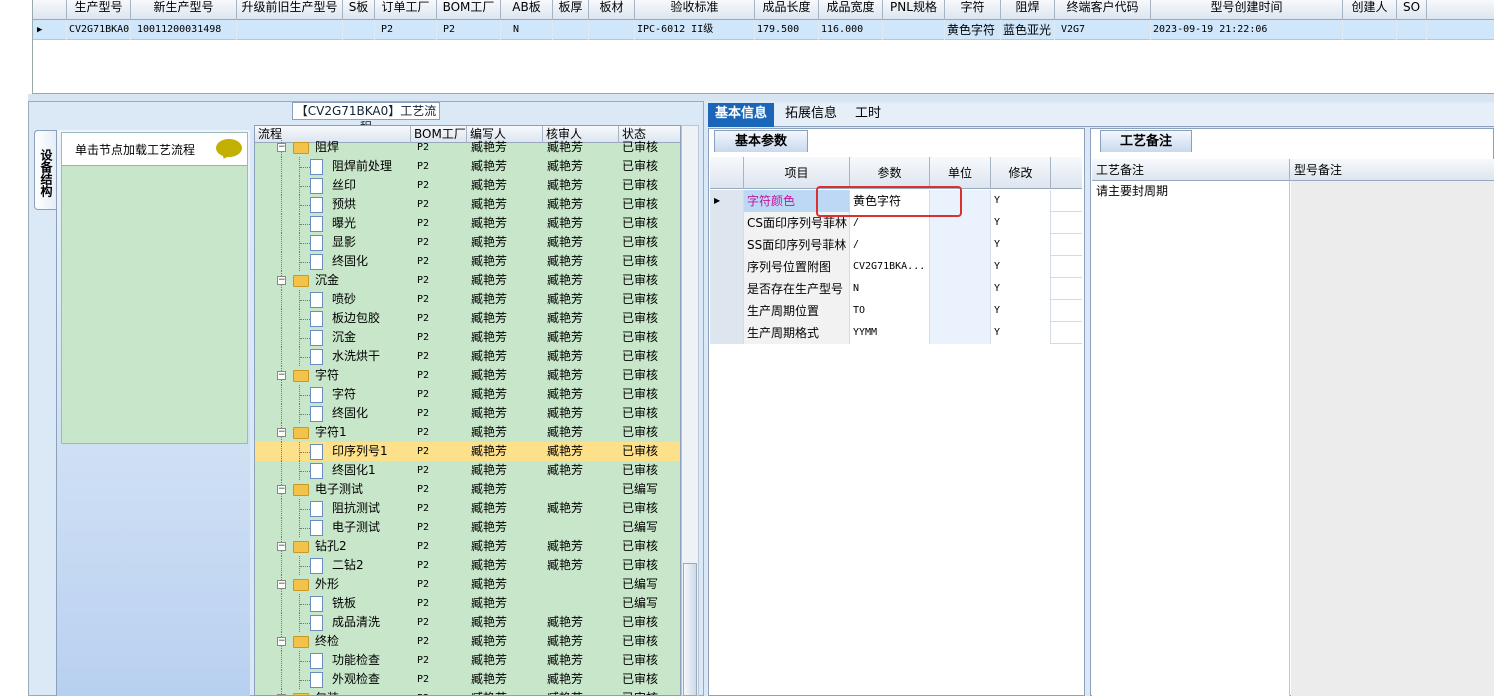 This screenshot has height=696, width=1494. What do you see at coordinates (868, 115) in the screenshot?
I see `tab-work-hours: 工时` at bounding box center [868, 115].